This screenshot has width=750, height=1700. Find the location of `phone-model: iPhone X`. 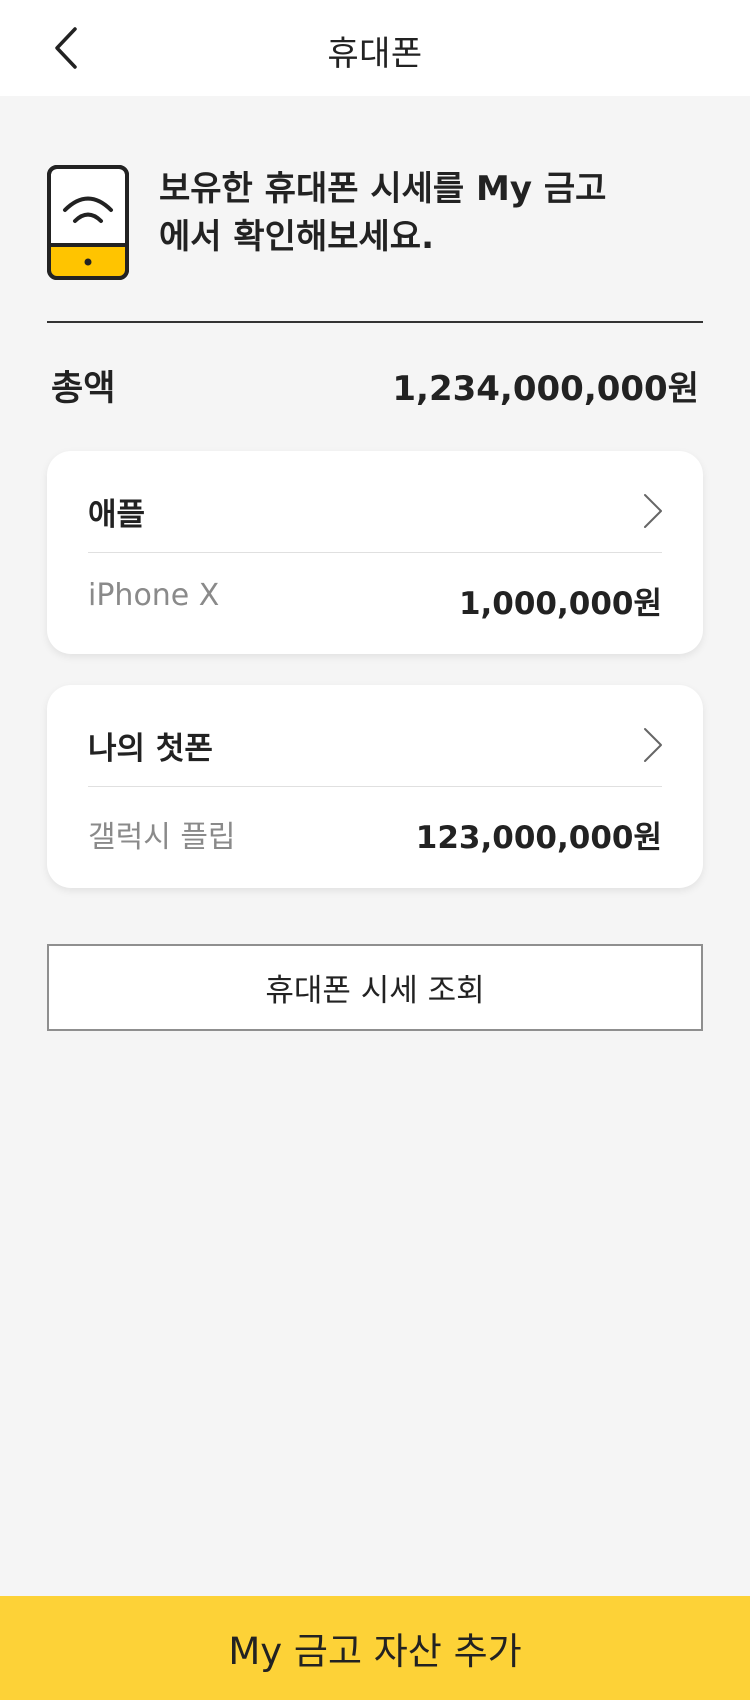

phone-model: iPhone X is located at coordinates (154, 595).